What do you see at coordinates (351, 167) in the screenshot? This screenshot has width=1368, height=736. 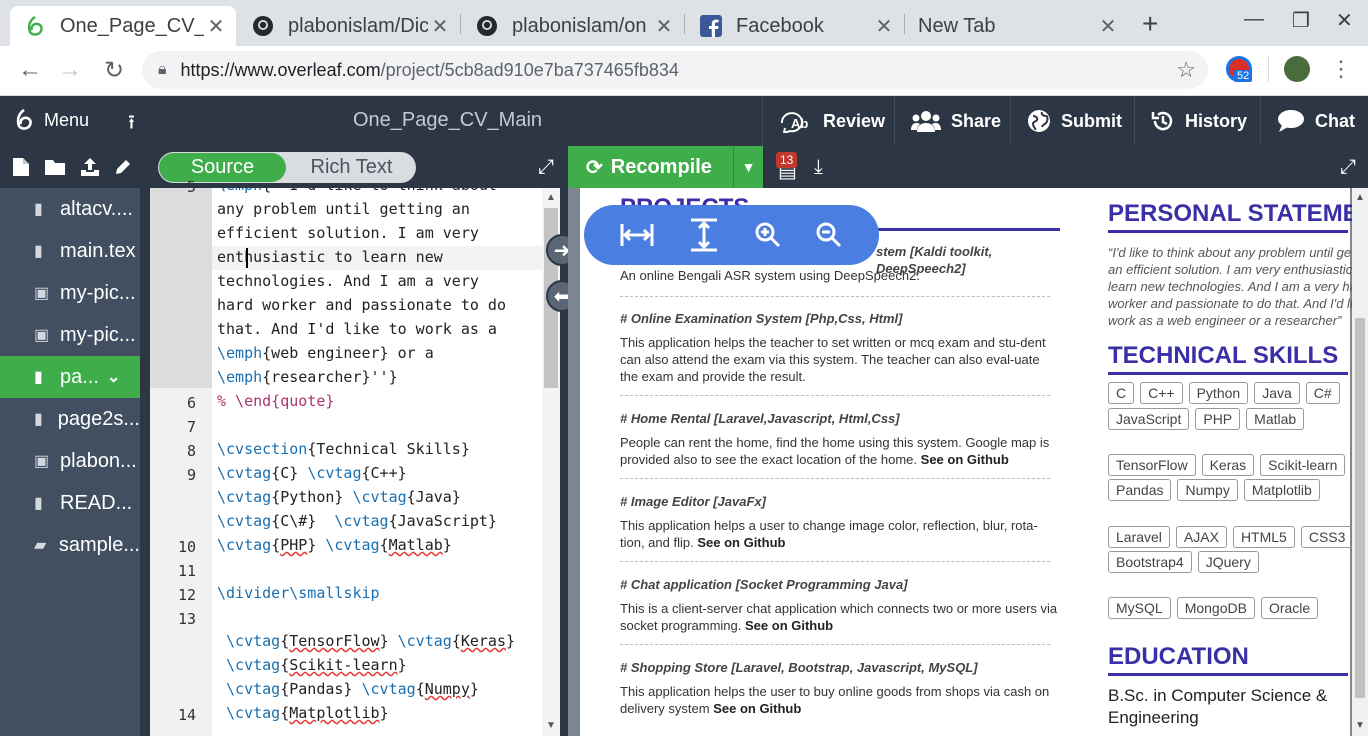 I see `rich-text-mode-button: Rich Text` at bounding box center [351, 167].